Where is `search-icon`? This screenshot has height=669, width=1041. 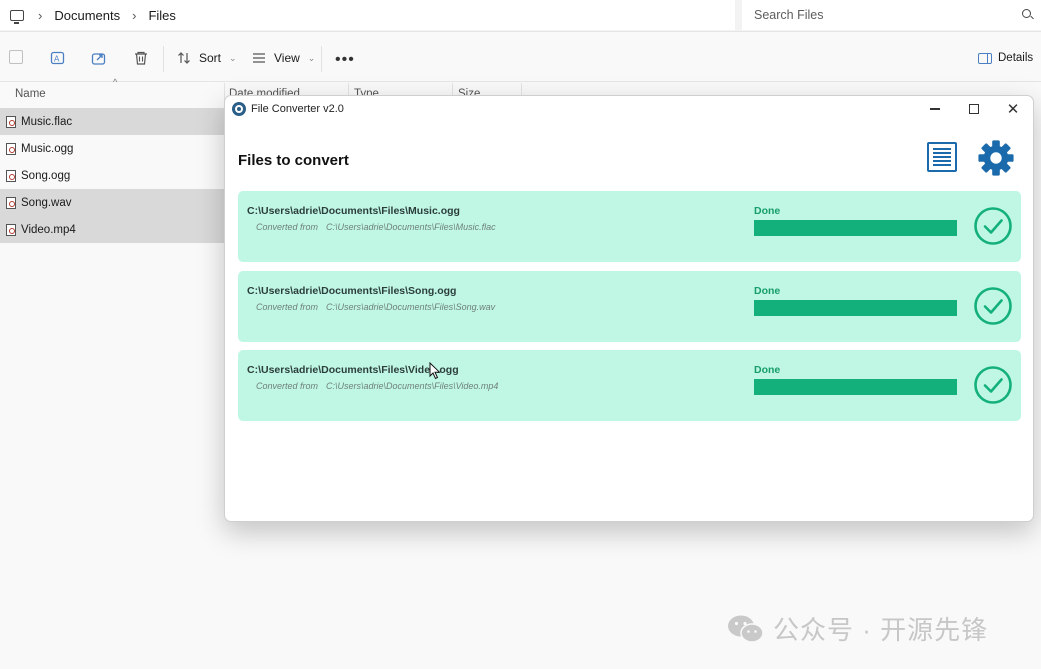
search-icon is located at coordinates (1026, 13).